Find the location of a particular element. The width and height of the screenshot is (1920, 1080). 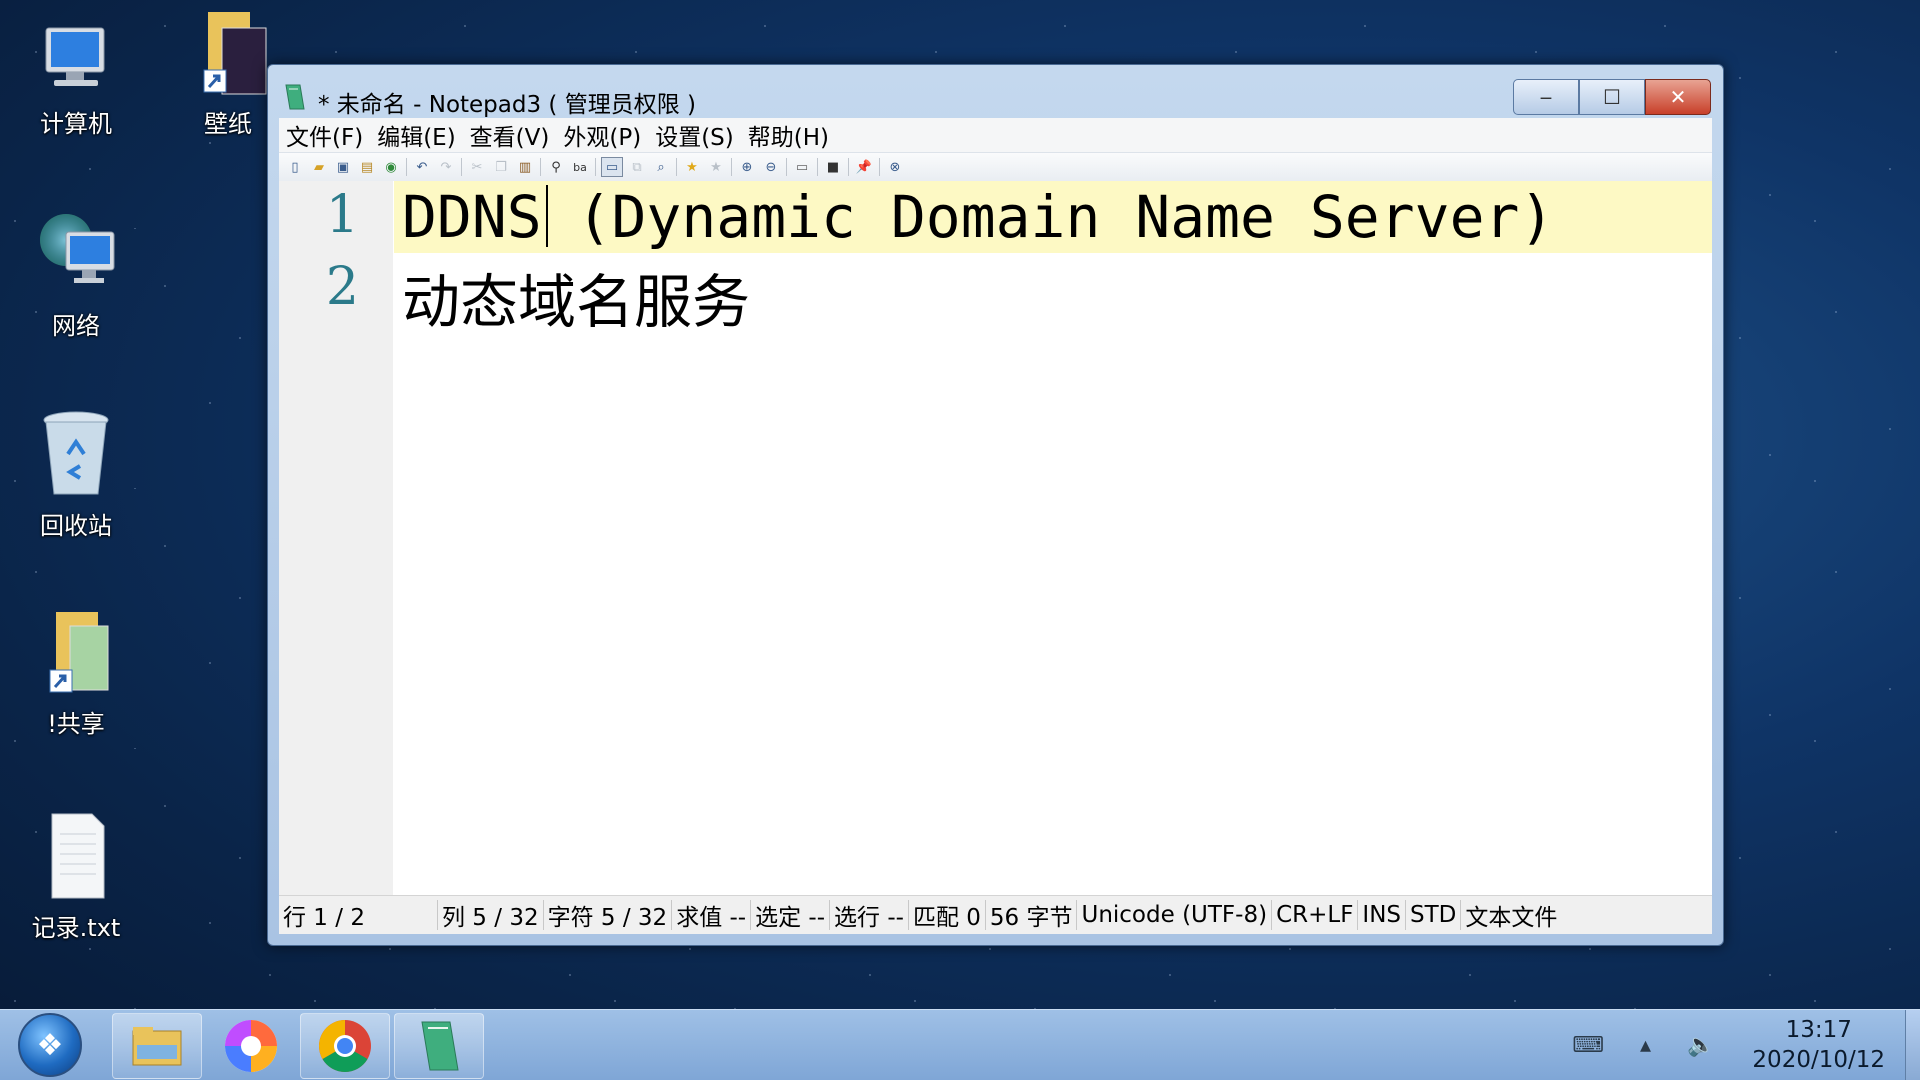

taskbar-pinwheel-app is located at coordinates (251, 1046).